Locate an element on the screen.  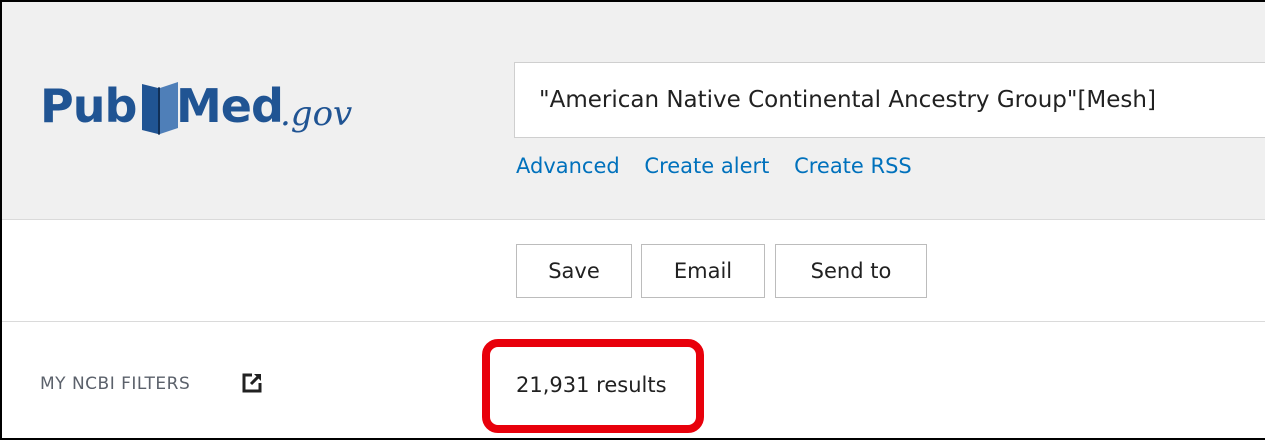
search-input is located at coordinates (902, 100).